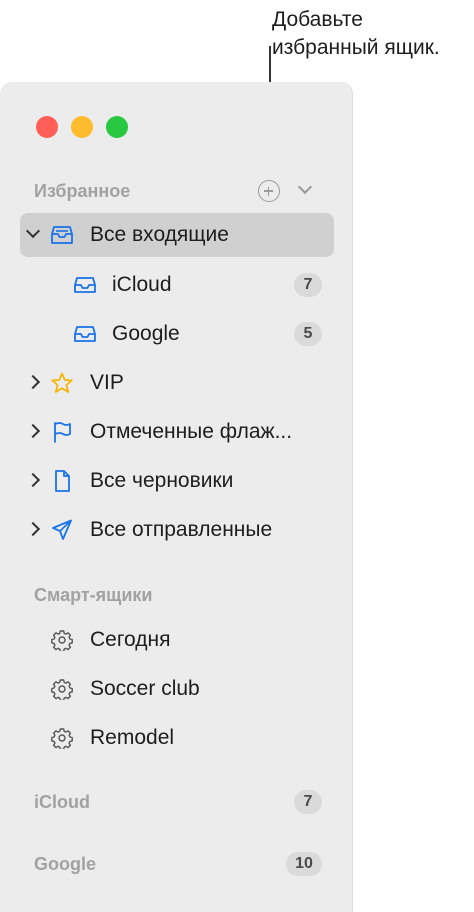  Describe the element at coordinates (176, 738) in the screenshot. I see `sidebar-item-smart-remodel: Remodel` at that location.